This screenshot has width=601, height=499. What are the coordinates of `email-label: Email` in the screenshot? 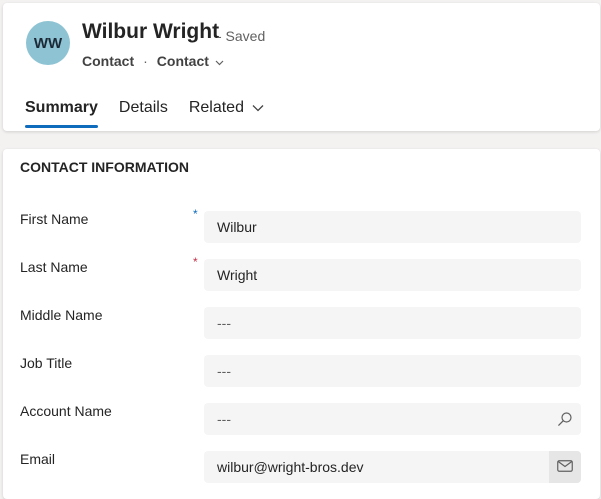 It's located at (38, 459).